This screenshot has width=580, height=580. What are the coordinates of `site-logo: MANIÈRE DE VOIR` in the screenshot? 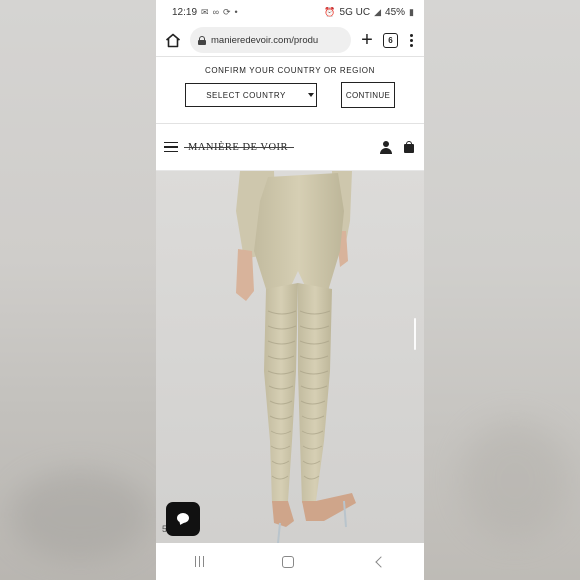 It's located at (282, 147).